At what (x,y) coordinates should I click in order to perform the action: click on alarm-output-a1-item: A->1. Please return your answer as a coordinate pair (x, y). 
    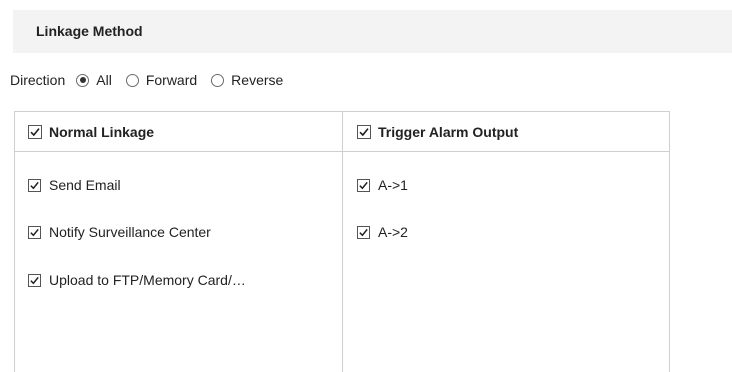
    Looking at the image, I should click on (382, 185).